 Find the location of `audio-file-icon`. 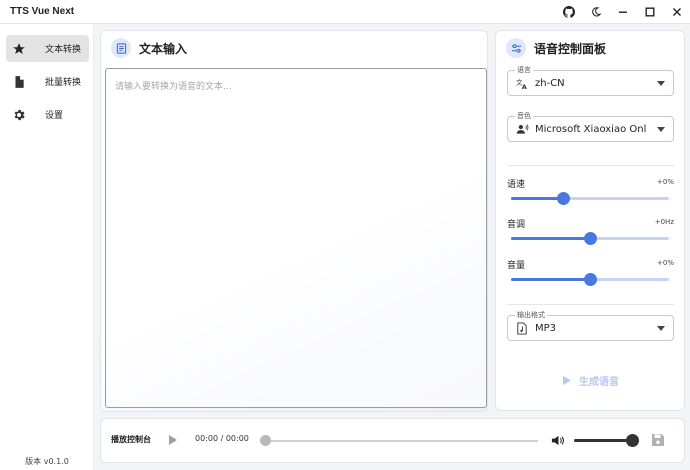

audio-file-icon is located at coordinates (522, 328).